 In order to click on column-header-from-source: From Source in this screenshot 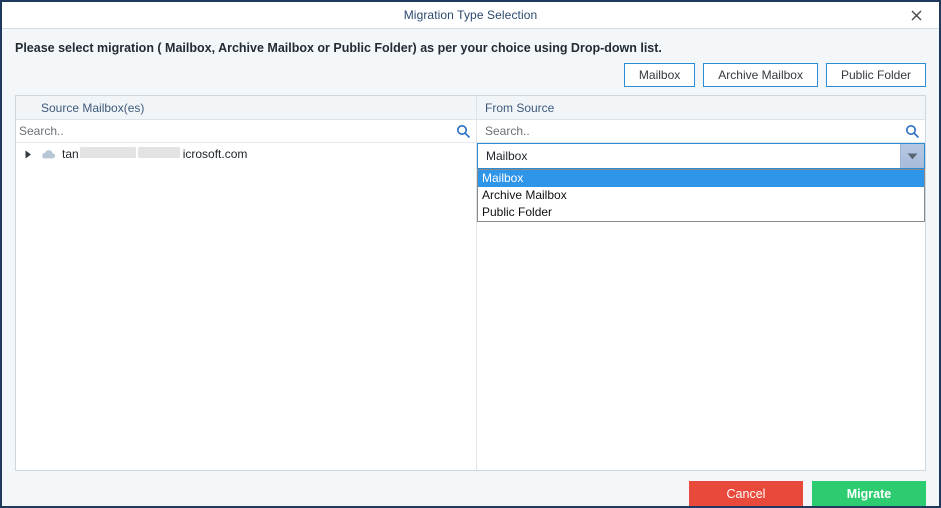, I will do `click(520, 107)`.